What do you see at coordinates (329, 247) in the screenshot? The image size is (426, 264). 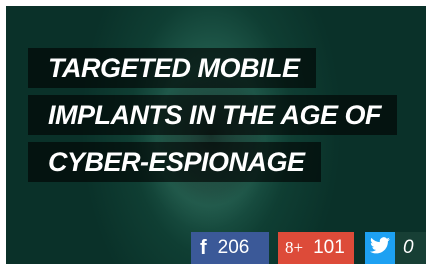 I see `googleplus-share-count: 101` at bounding box center [329, 247].